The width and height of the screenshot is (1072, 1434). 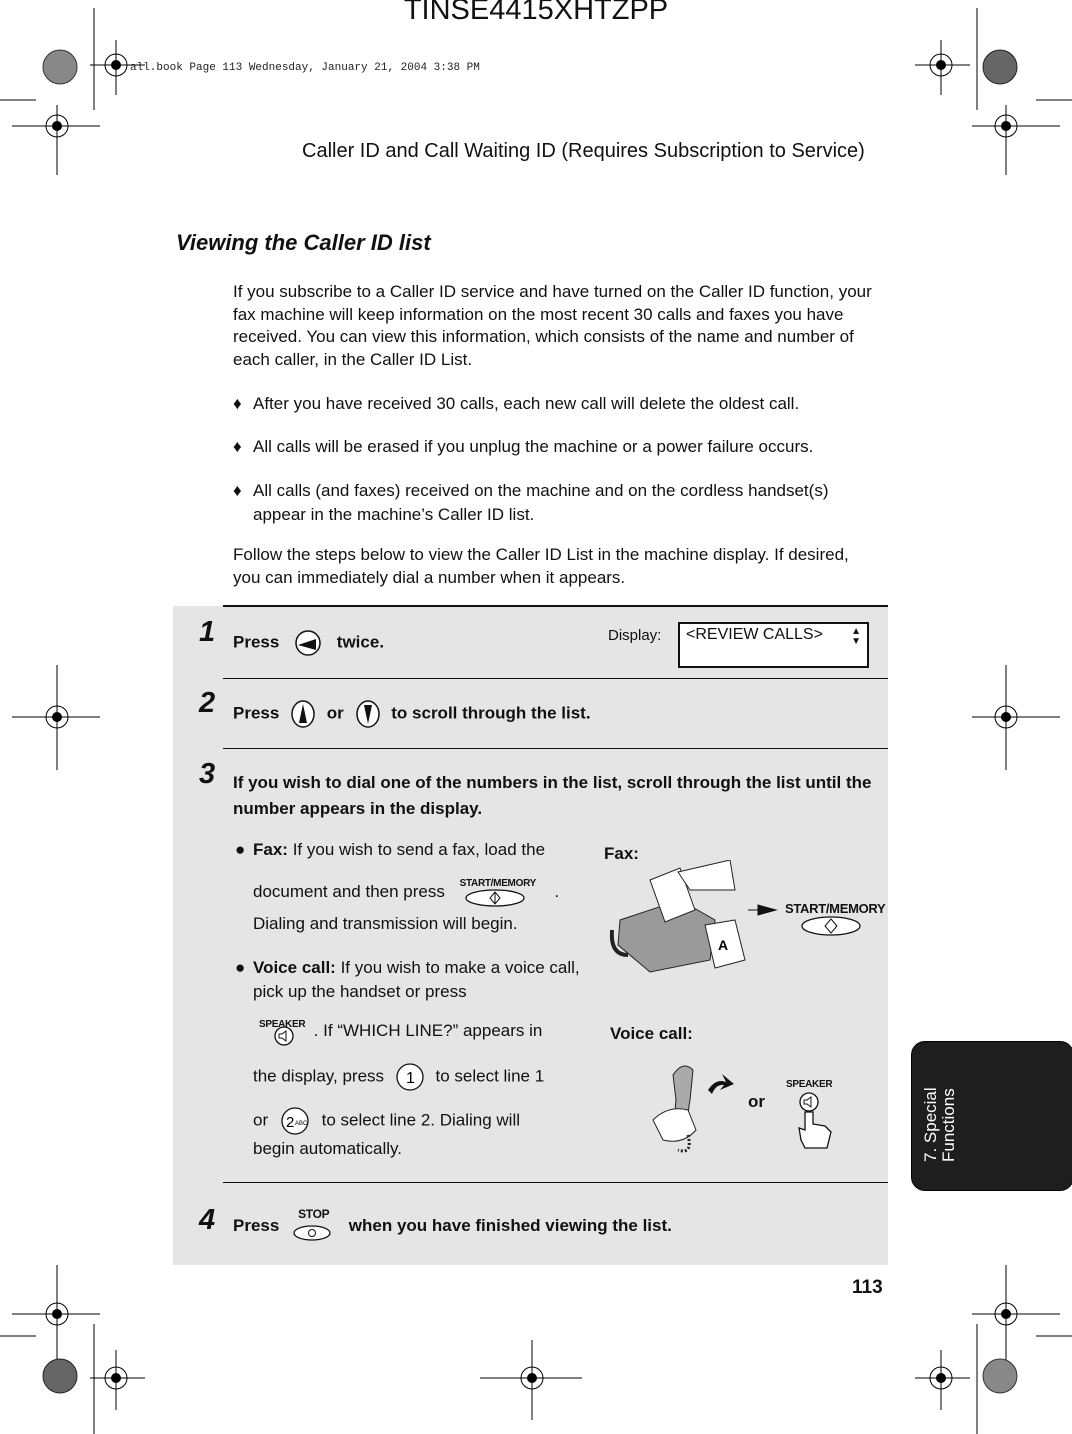 What do you see at coordinates (756, 1101) in the screenshot?
I see `or-label: or` at bounding box center [756, 1101].